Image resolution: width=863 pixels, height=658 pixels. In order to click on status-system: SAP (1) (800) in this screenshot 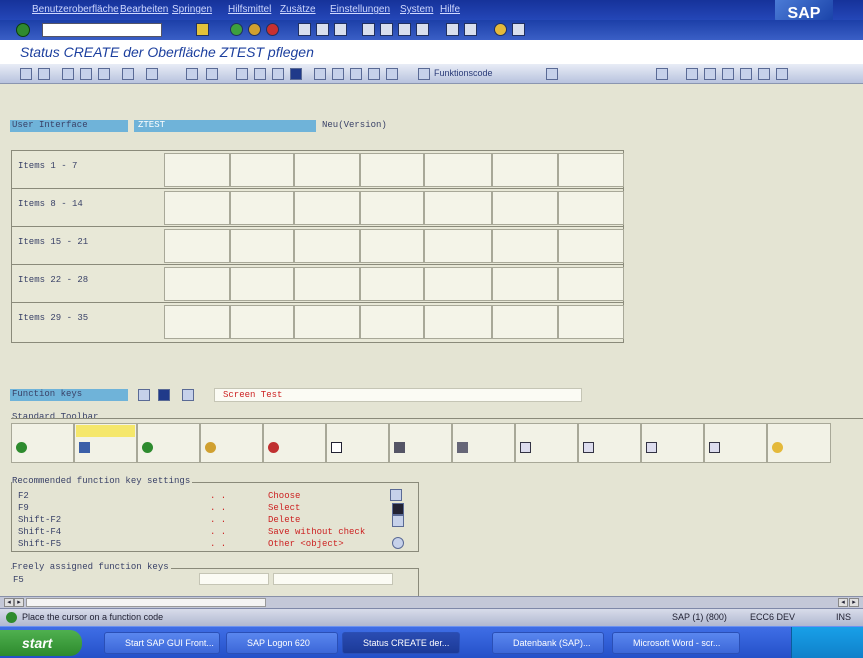, I will do `click(699, 617)`.